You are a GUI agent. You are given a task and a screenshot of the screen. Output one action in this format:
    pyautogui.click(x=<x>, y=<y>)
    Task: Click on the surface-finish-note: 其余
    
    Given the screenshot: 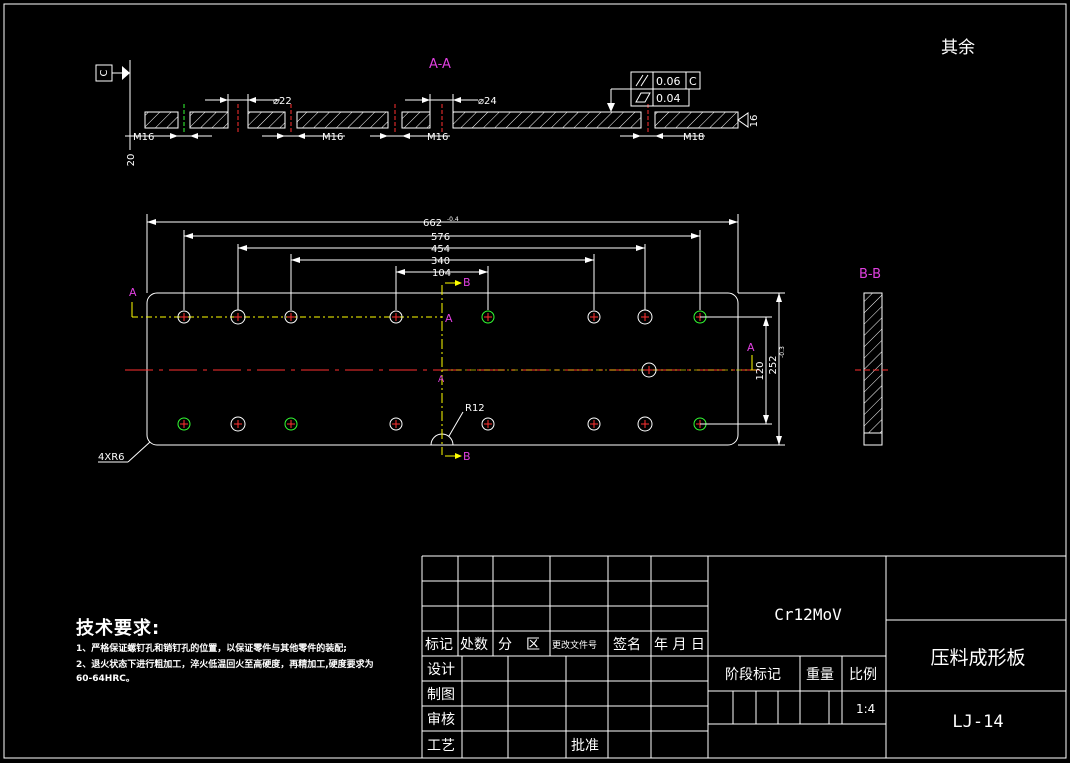 What is the action you would take?
    pyautogui.click(x=958, y=48)
    